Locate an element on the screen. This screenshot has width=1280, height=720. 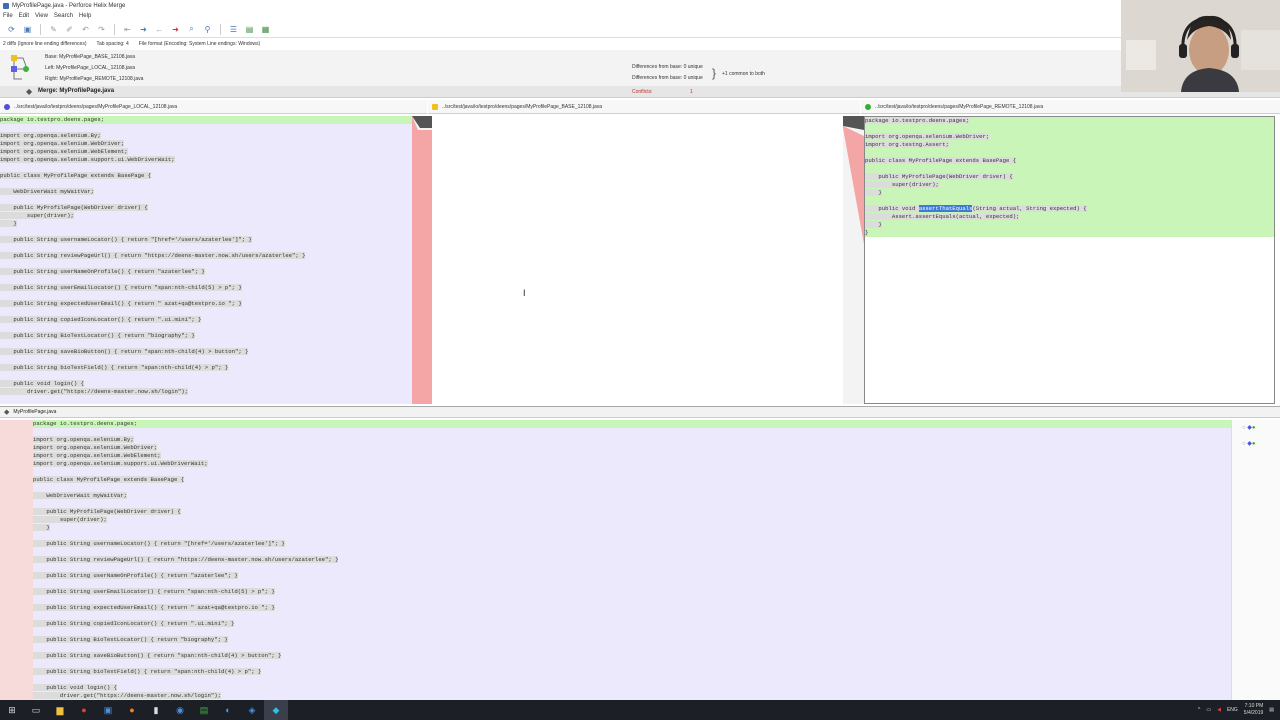
selected-method-name: assertThatEquals is located at coordinates (945, 208).